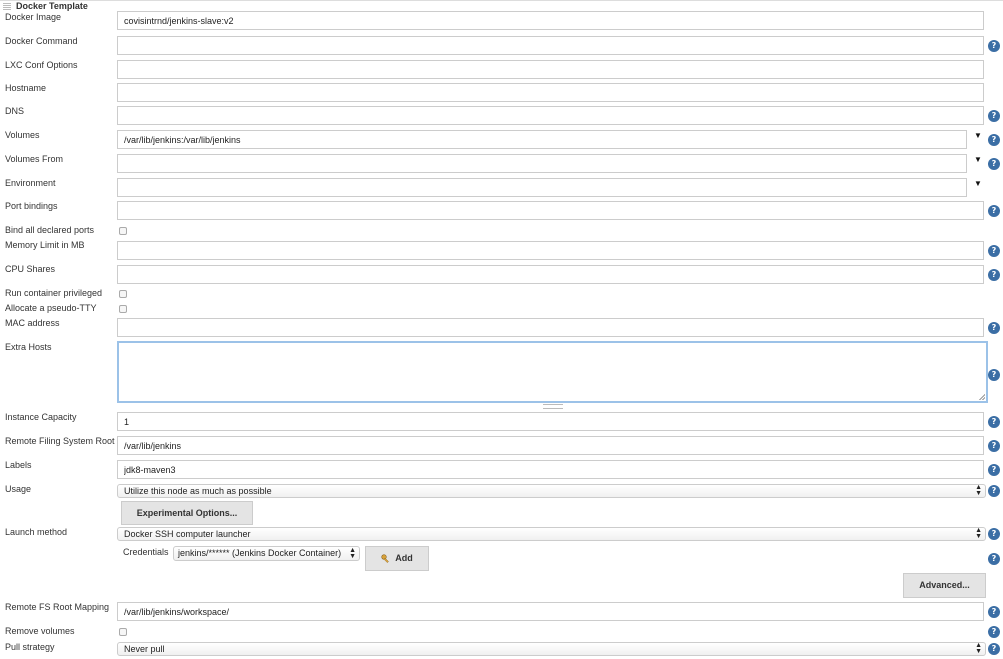  Describe the element at coordinates (30, 183) in the screenshot. I see `environment-label: Environment` at that location.